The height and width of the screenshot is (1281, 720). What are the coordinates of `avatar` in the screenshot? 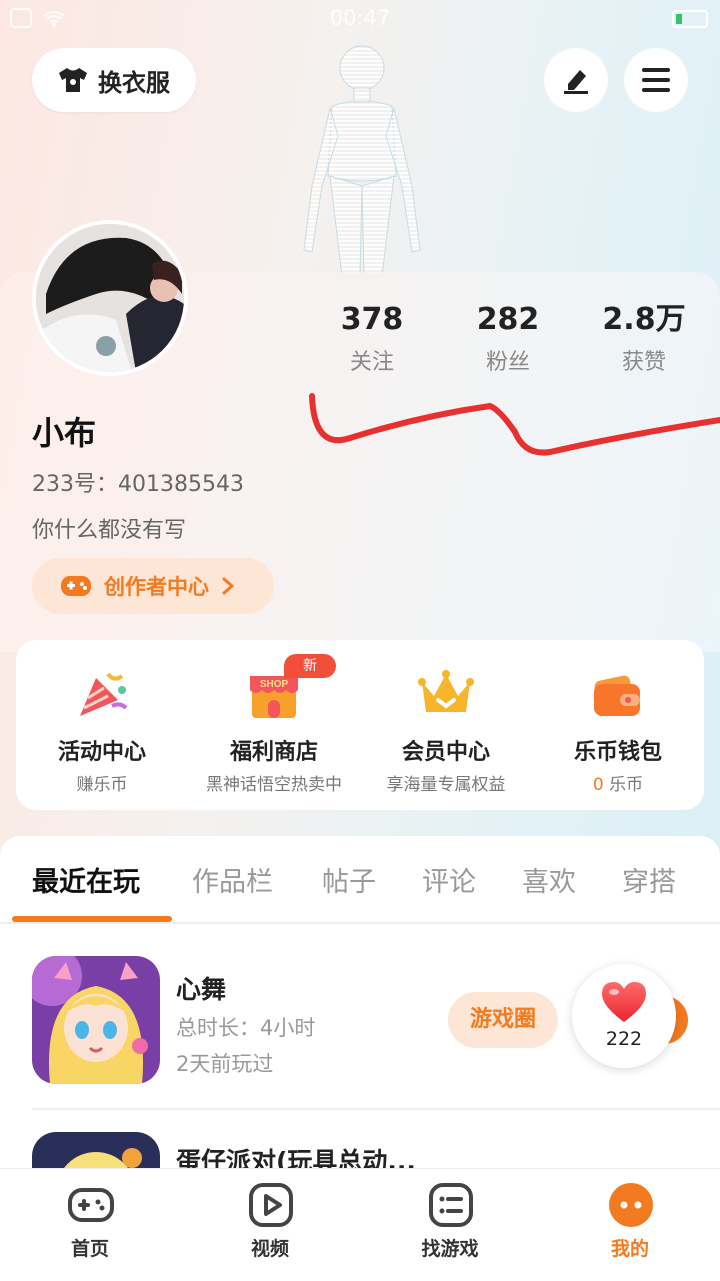 It's located at (110, 298).